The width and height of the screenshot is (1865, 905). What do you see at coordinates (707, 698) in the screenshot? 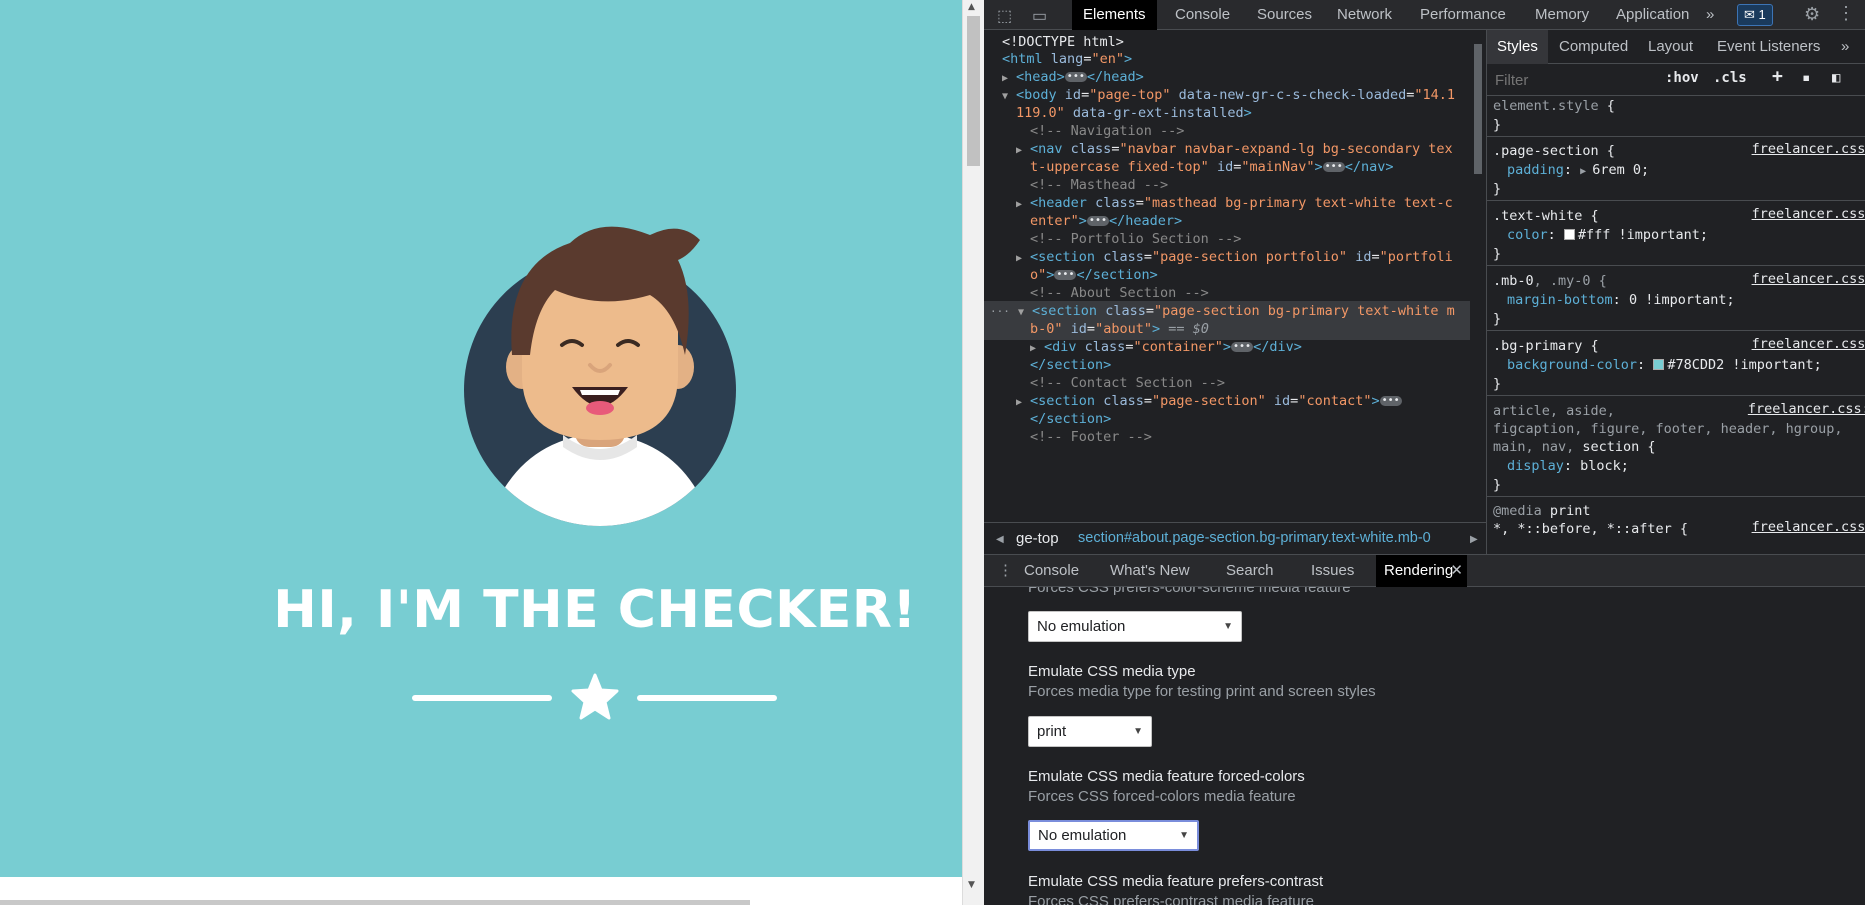
I see `divider-line-right` at bounding box center [707, 698].